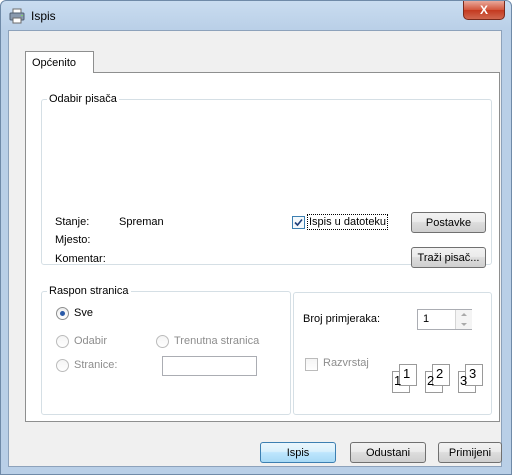 This screenshot has height=475, width=512. What do you see at coordinates (83, 313) in the screenshot?
I see `range-all-label: Sve` at bounding box center [83, 313].